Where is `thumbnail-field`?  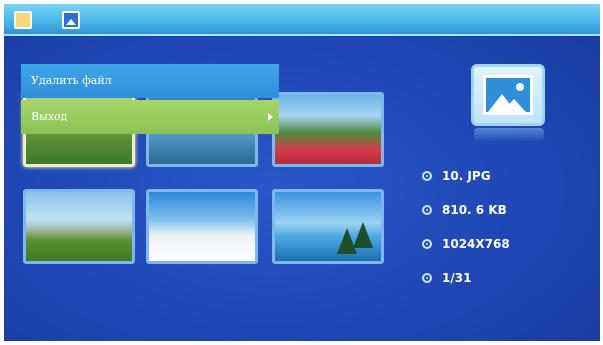 thumbnail-field is located at coordinates (79, 226).